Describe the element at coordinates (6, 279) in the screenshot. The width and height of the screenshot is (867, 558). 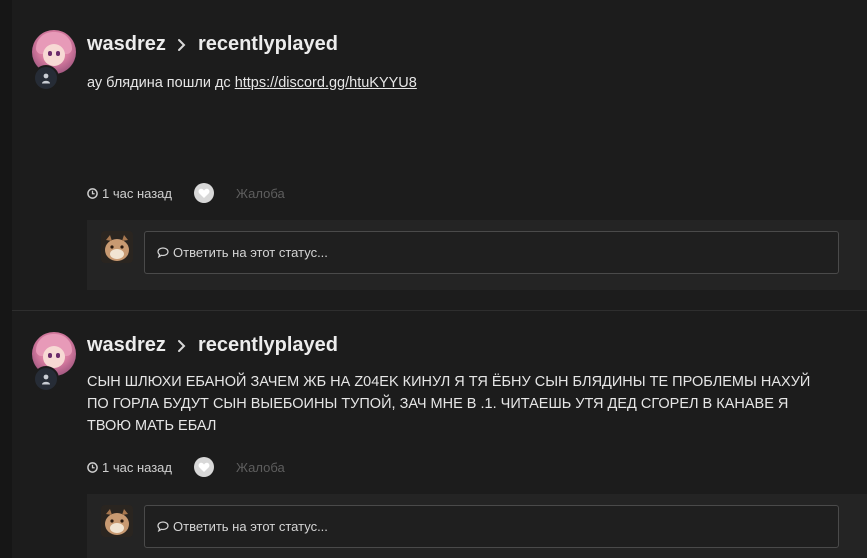
I see `left-rail` at that location.